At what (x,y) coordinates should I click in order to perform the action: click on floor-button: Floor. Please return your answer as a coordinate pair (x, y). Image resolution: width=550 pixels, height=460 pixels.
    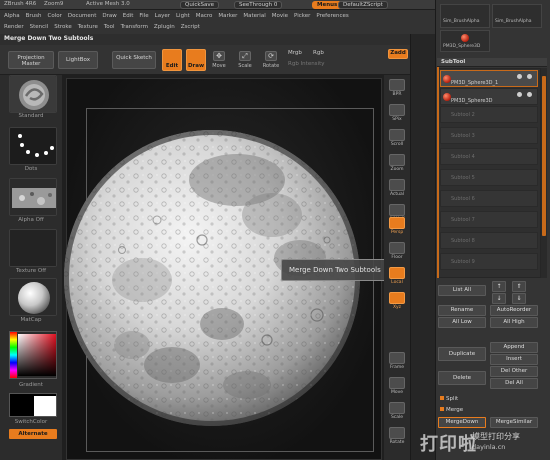
    Looking at the image, I should click on (397, 252).